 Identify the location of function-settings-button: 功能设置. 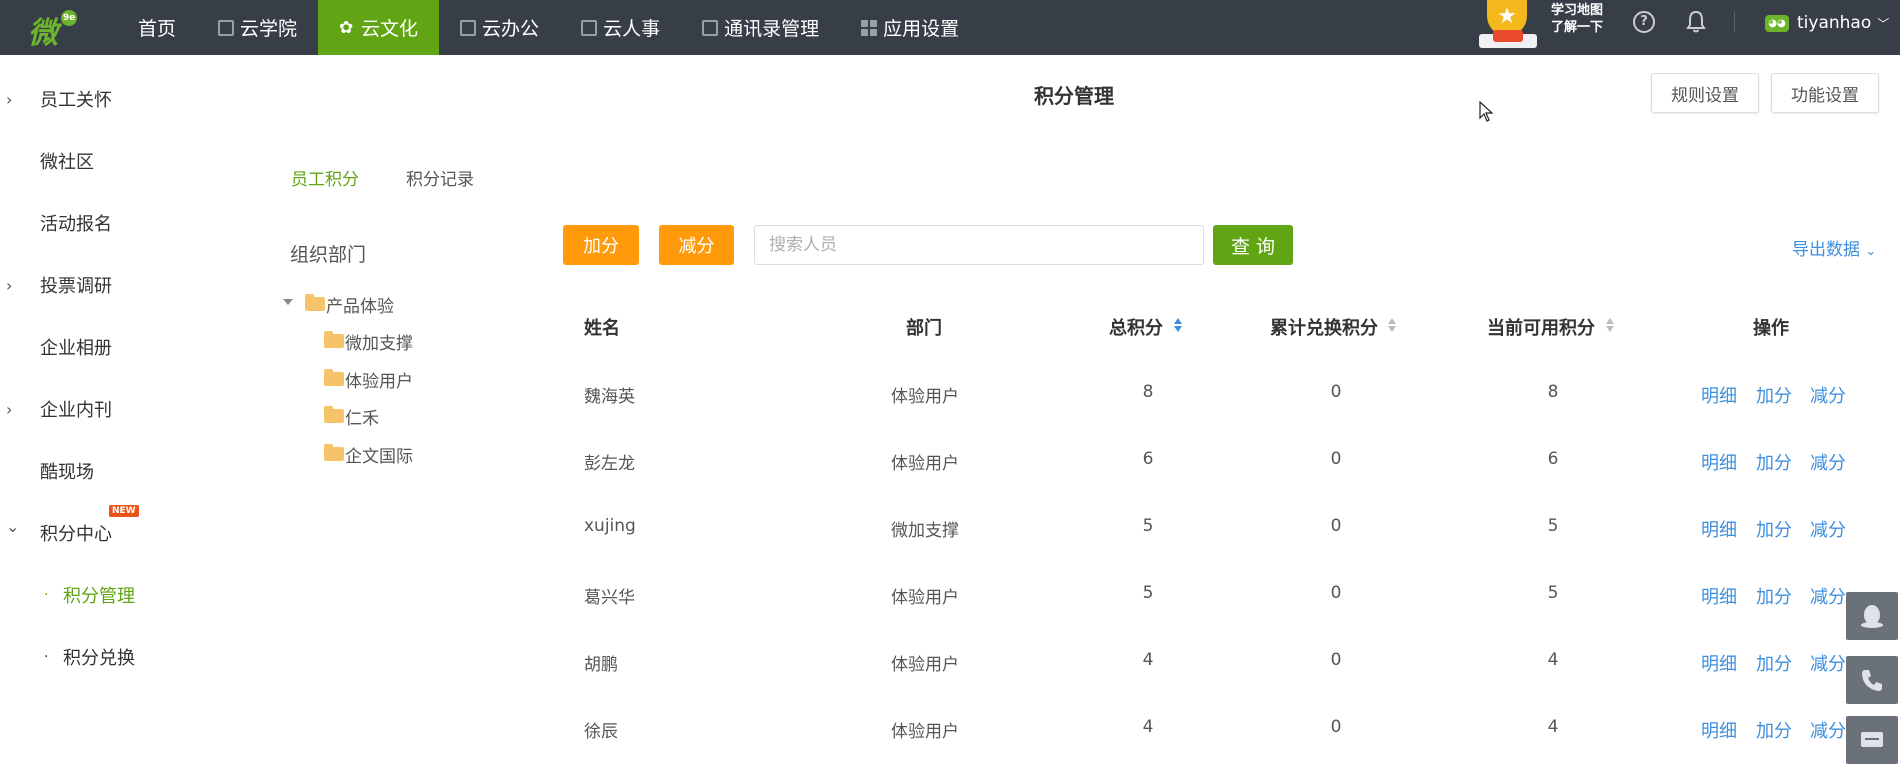
(1825, 93).